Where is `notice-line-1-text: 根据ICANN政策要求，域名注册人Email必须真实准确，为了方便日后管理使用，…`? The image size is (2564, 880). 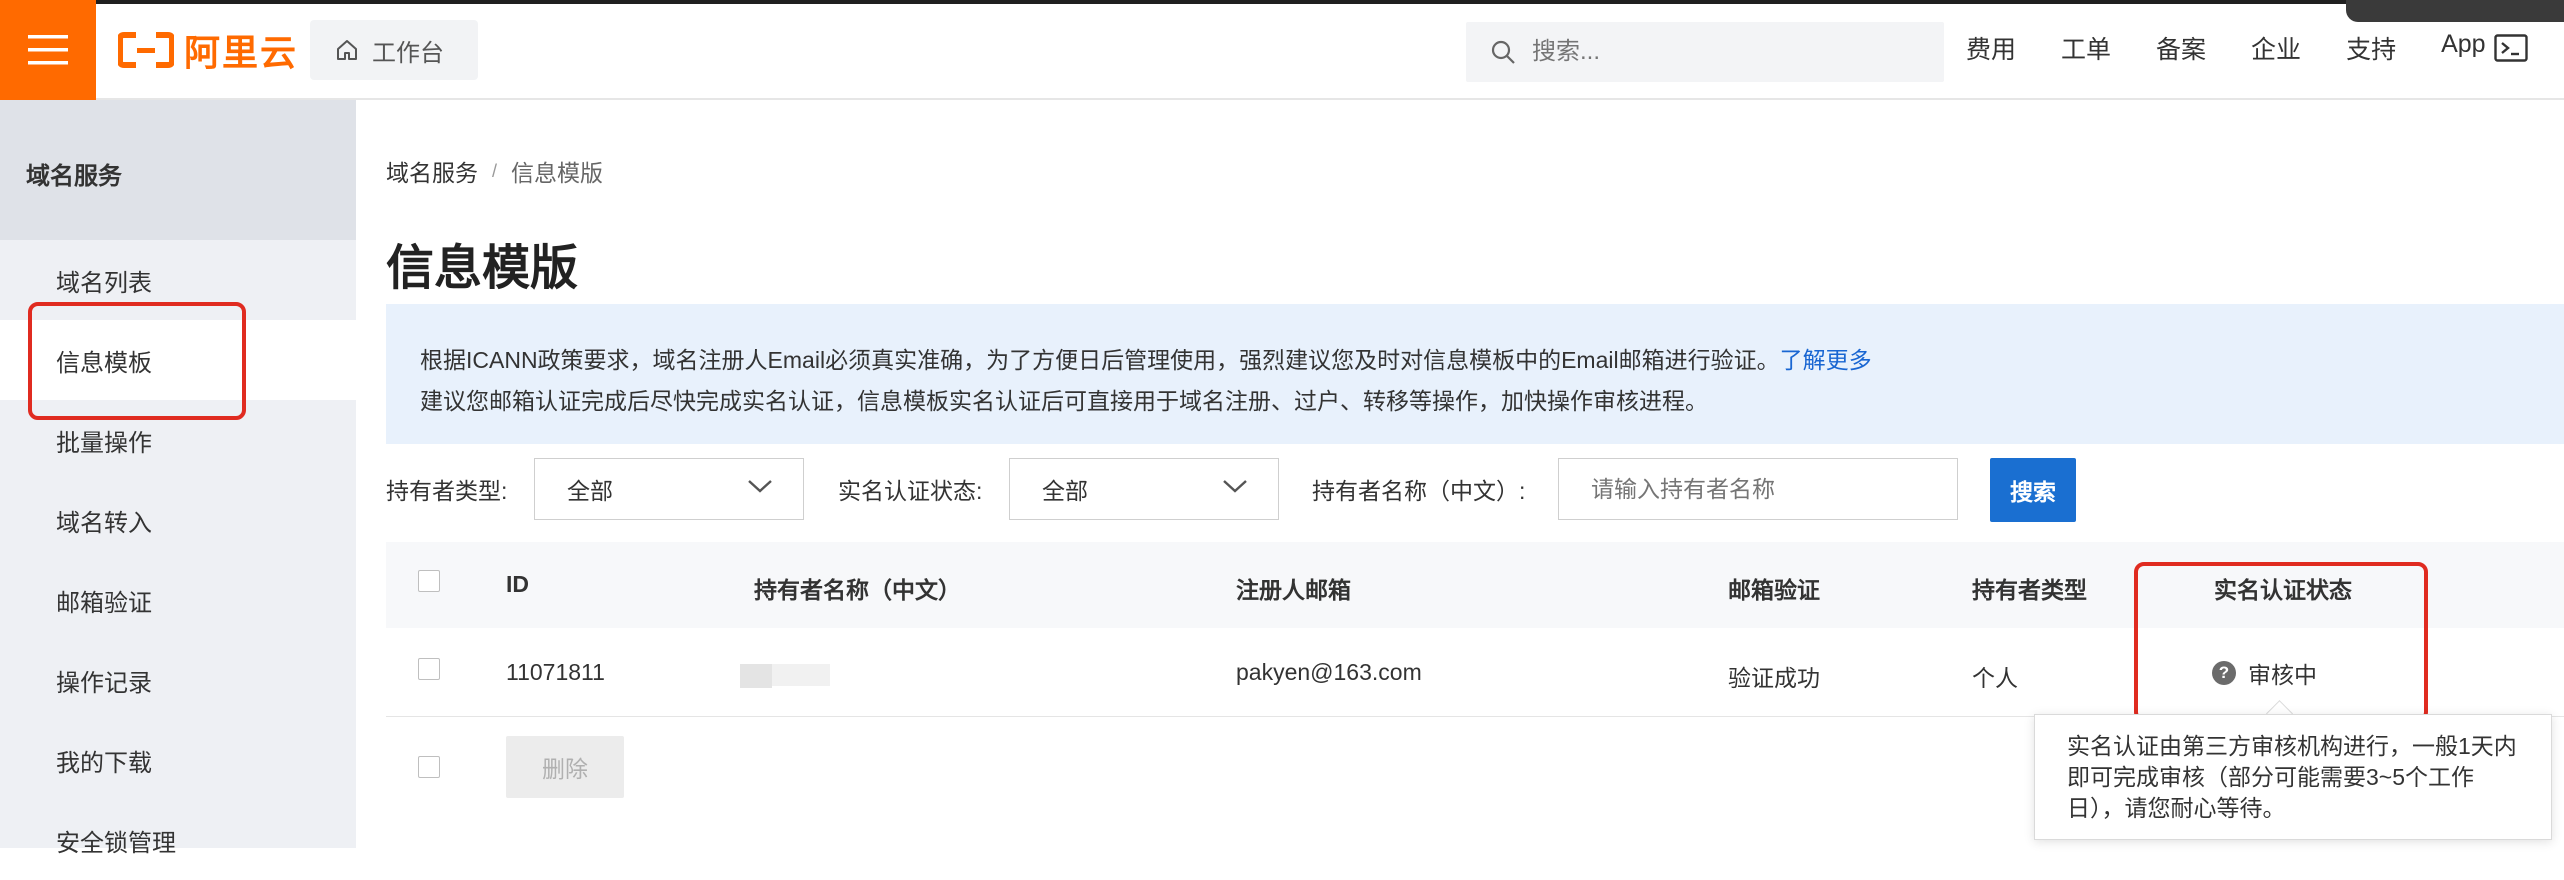
notice-line-1-text: 根据ICANN政策要求，域名注册人Email必须真实准确，为了方便日后管理使用，… is located at coordinates (1100, 360).